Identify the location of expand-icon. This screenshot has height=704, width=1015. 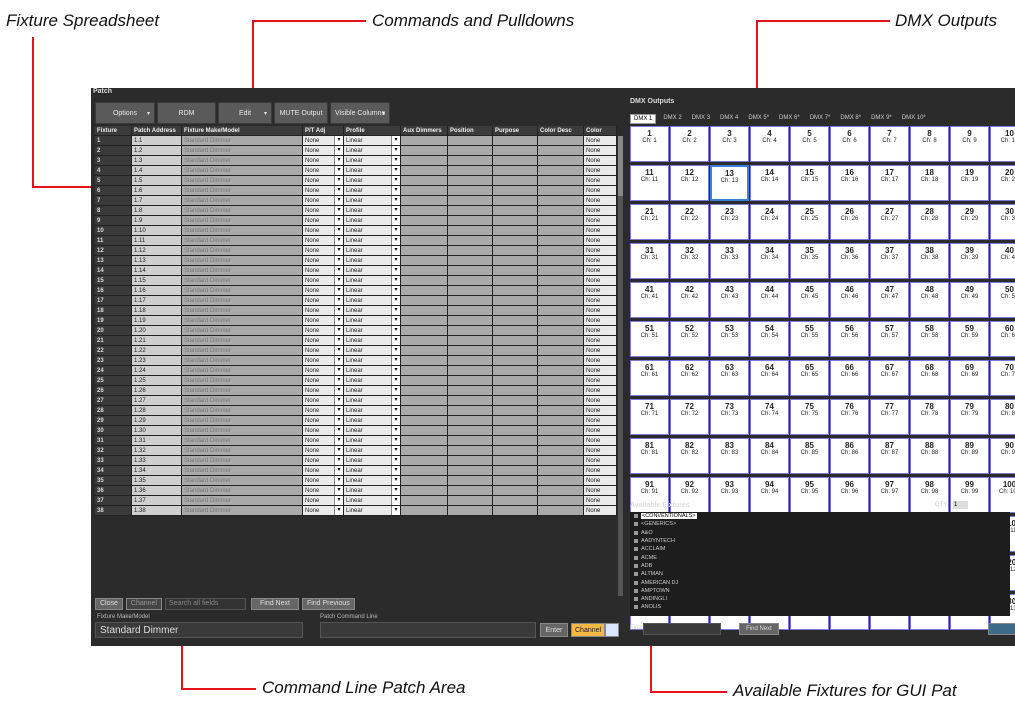
(636, 565).